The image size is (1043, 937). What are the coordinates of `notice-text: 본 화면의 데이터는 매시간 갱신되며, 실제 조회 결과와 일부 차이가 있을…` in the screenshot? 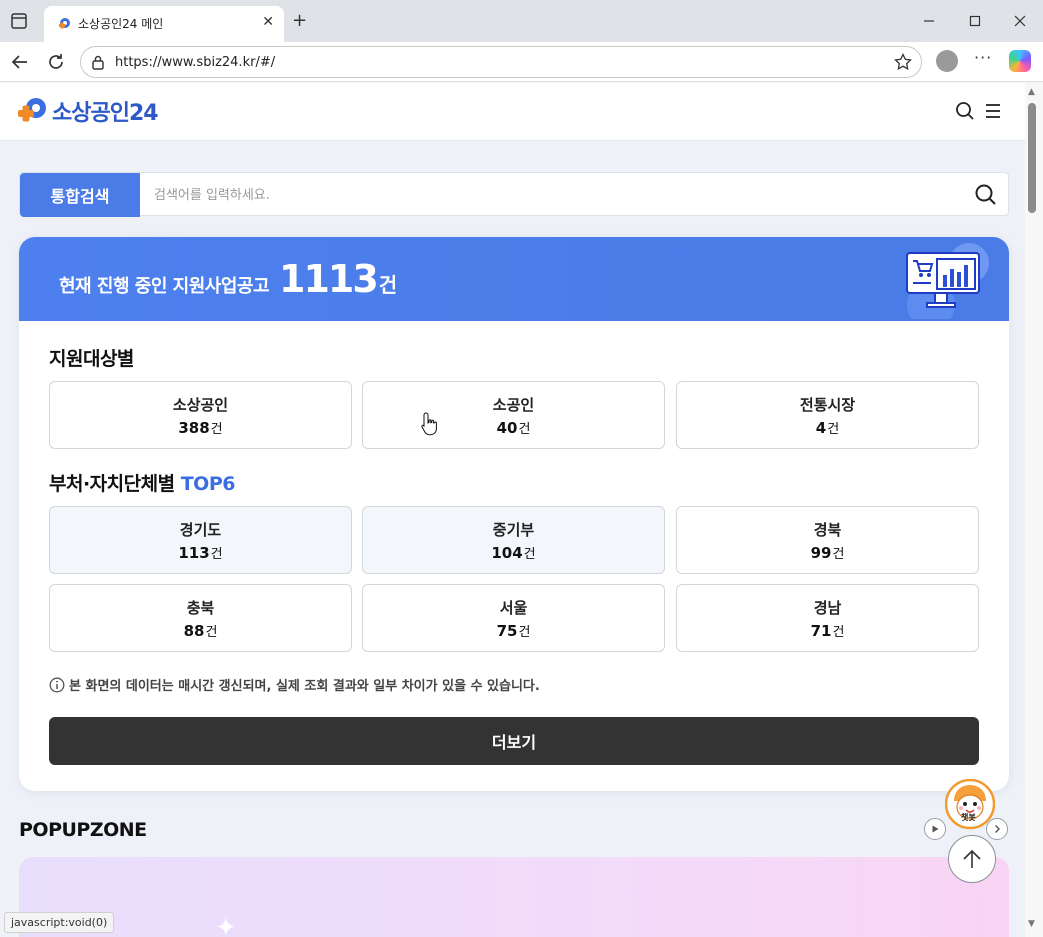 It's located at (304, 686).